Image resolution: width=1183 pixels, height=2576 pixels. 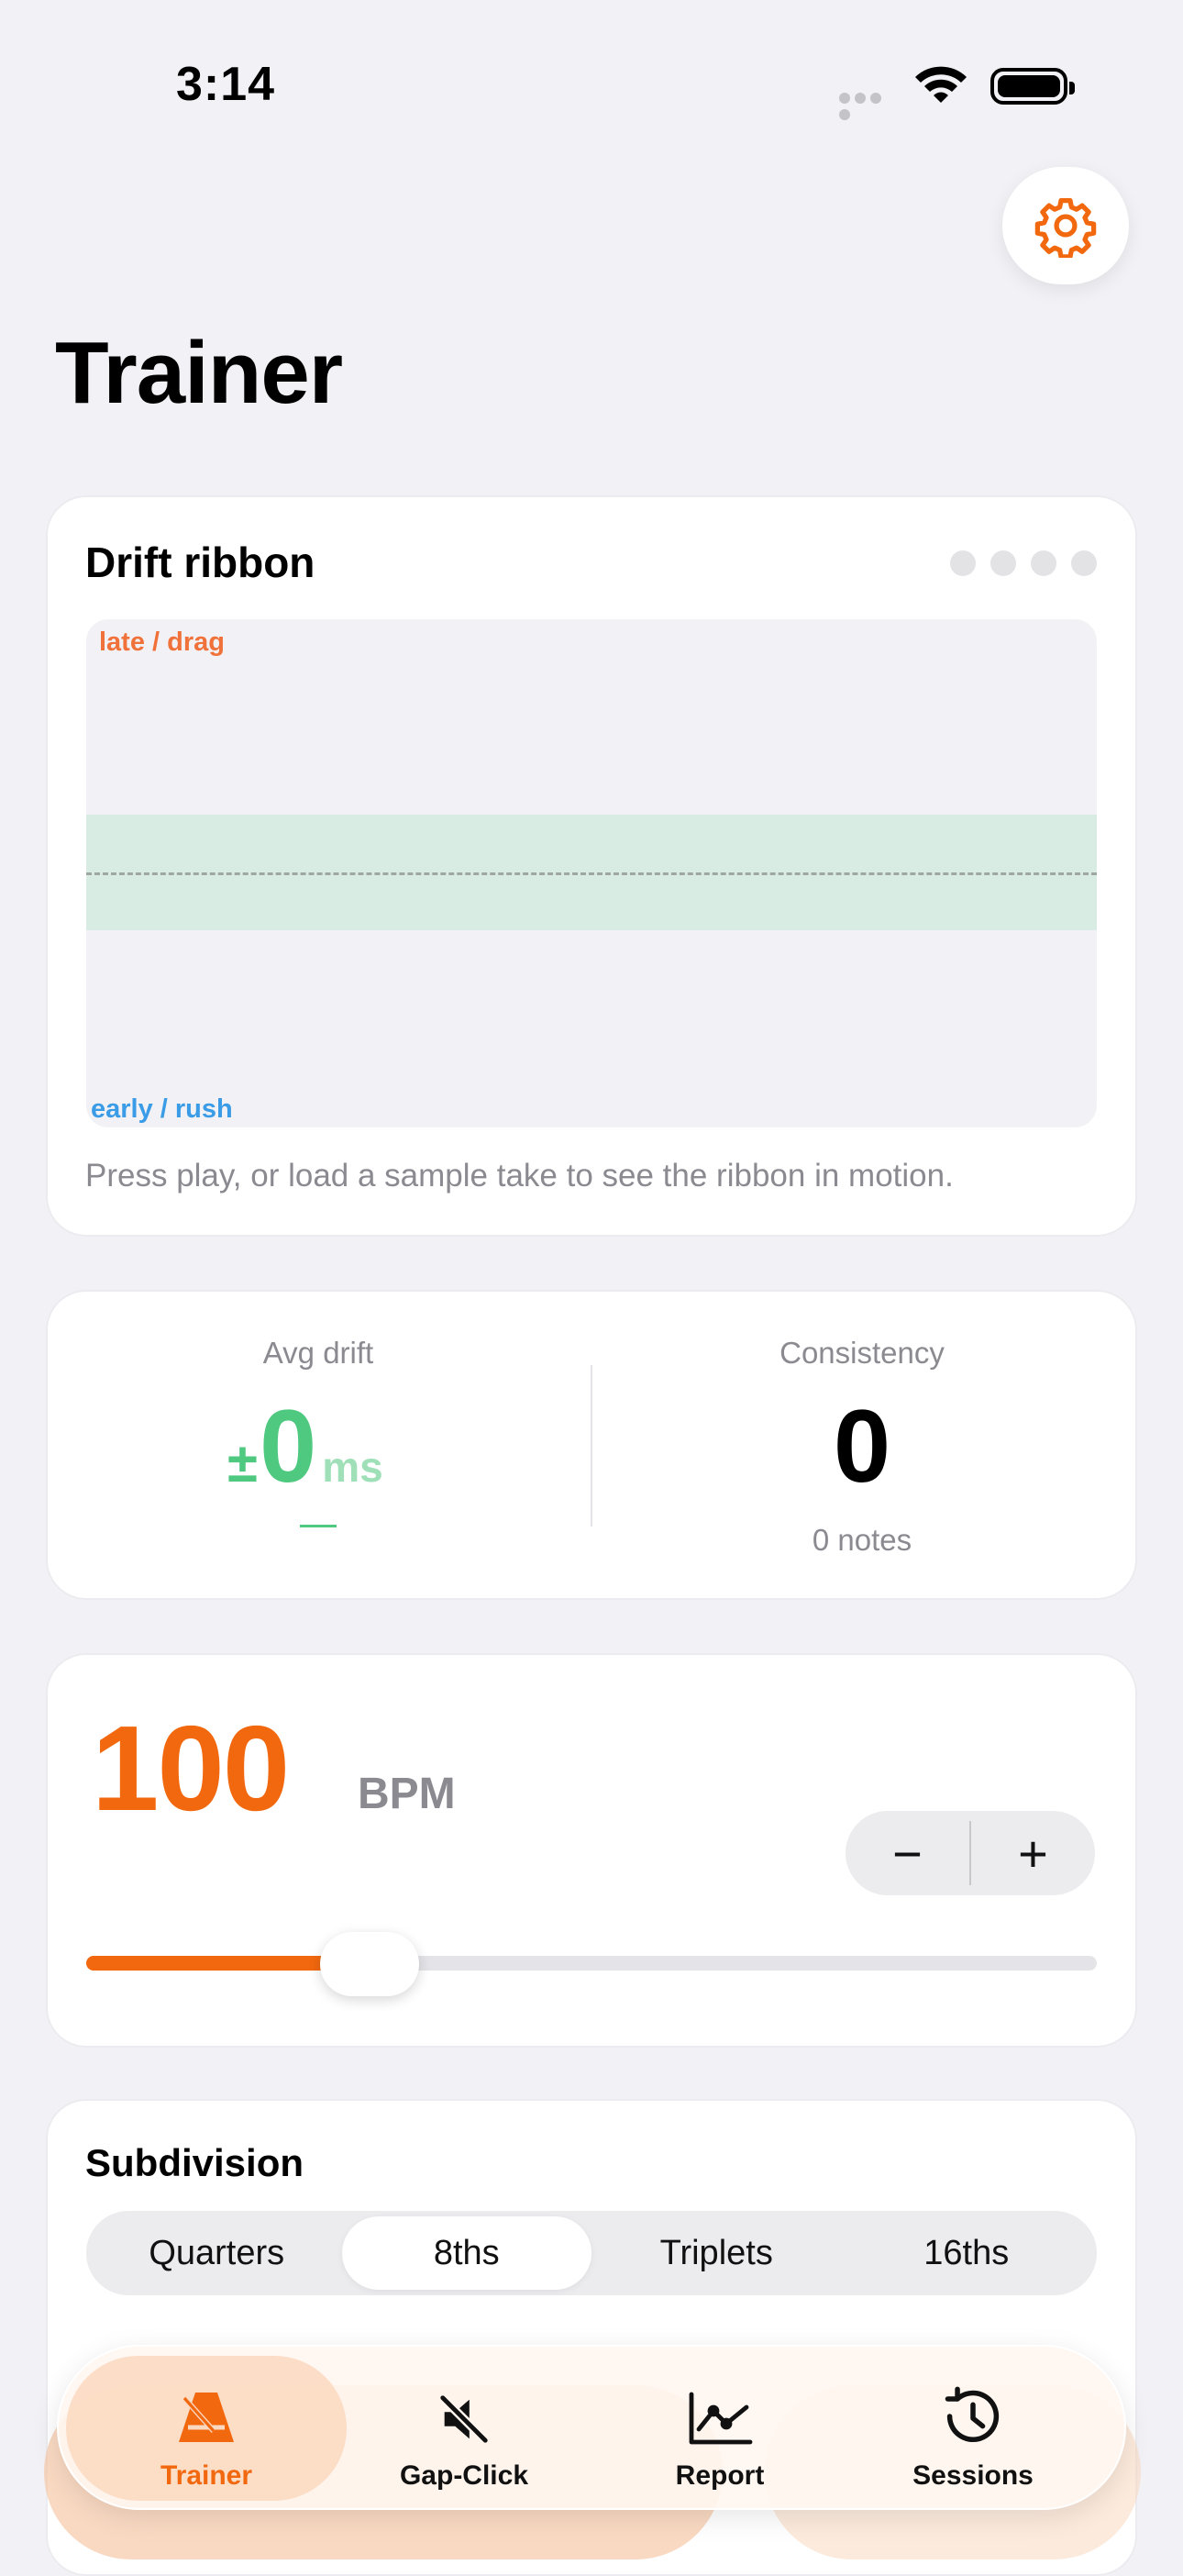 What do you see at coordinates (862, 1353) in the screenshot?
I see `consistency-label: Consistency` at bounding box center [862, 1353].